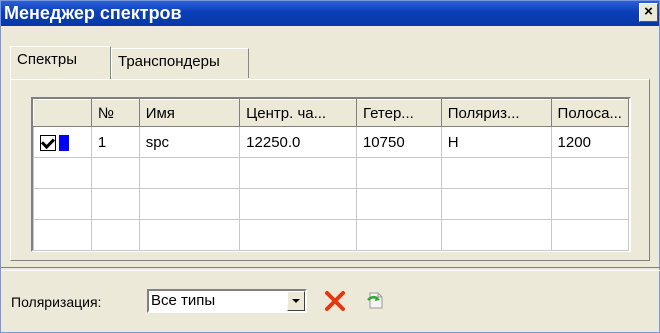  What do you see at coordinates (296, 301) in the screenshot?
I see `chevron-down-icon` at bounding box center [296, 301].